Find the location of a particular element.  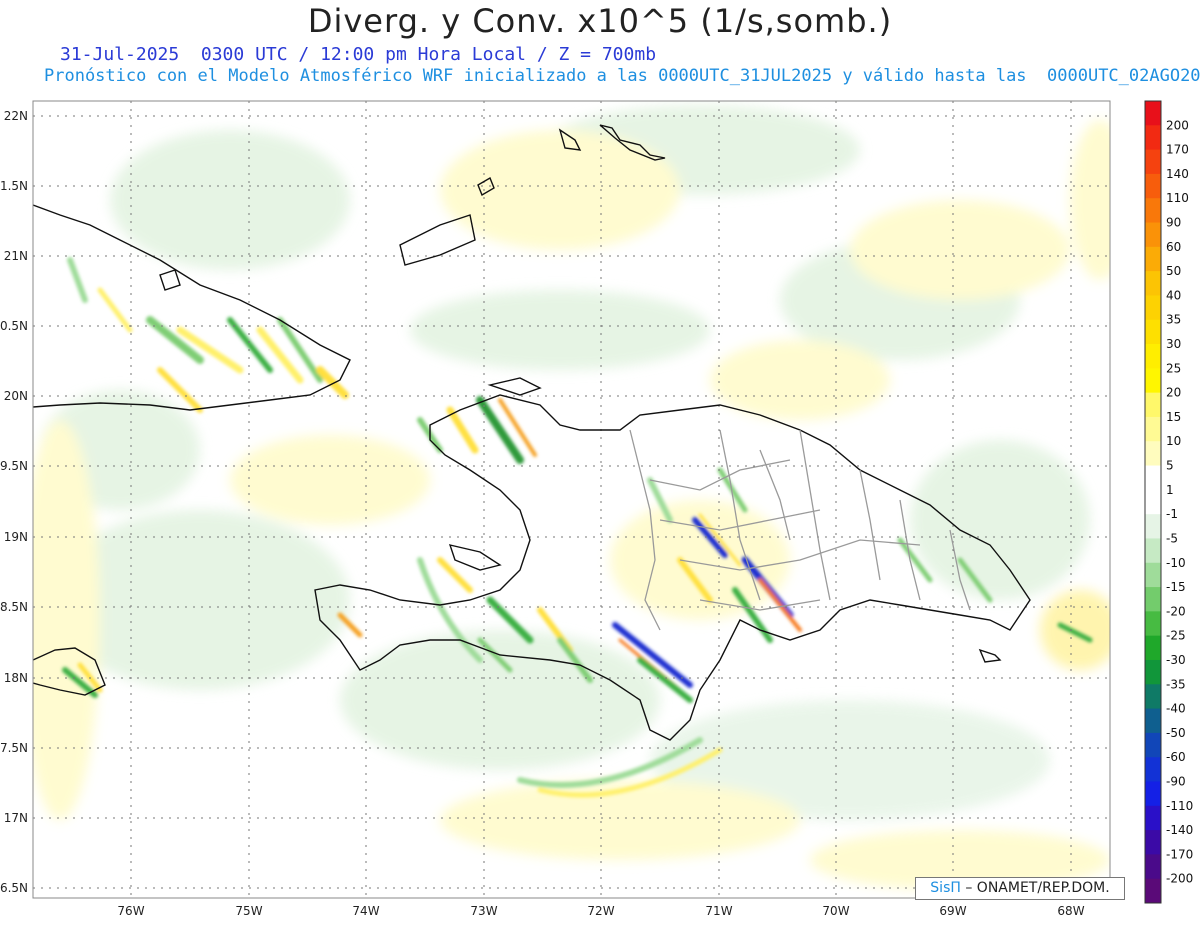

colorbar-label: 200 is located at coordinates (1177, 125).